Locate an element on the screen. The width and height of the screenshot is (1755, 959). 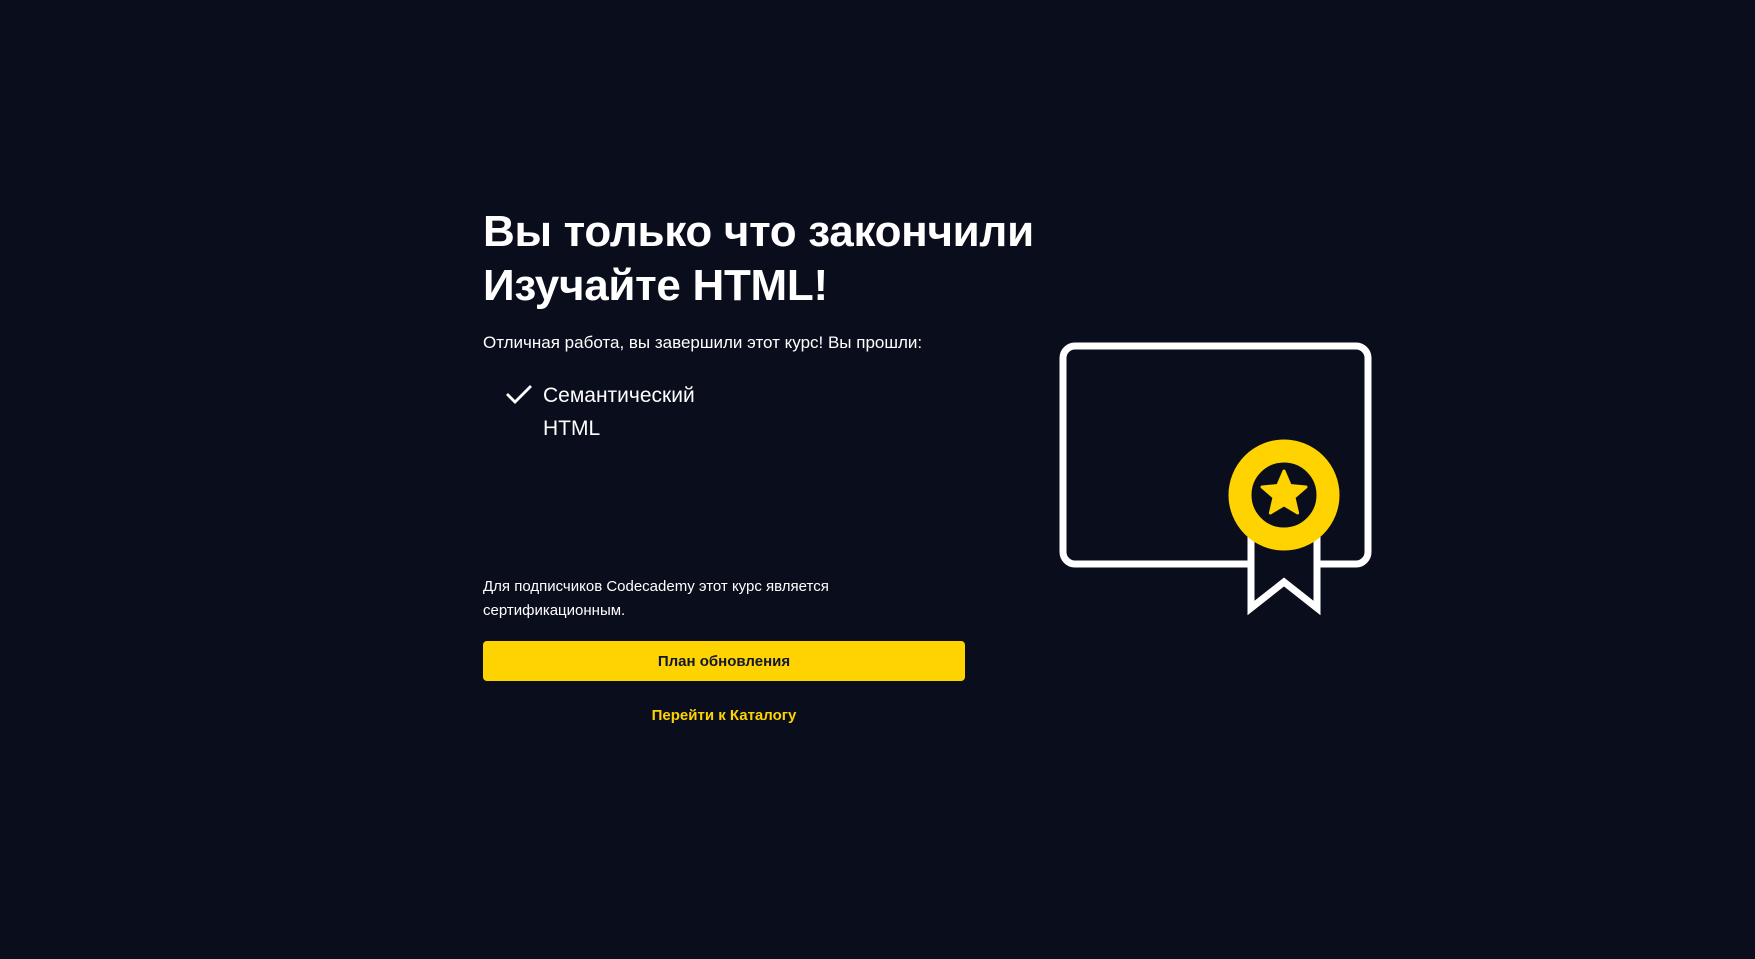
catalog-link: Перейти к Каталогу is located at coordinates (724, 715).